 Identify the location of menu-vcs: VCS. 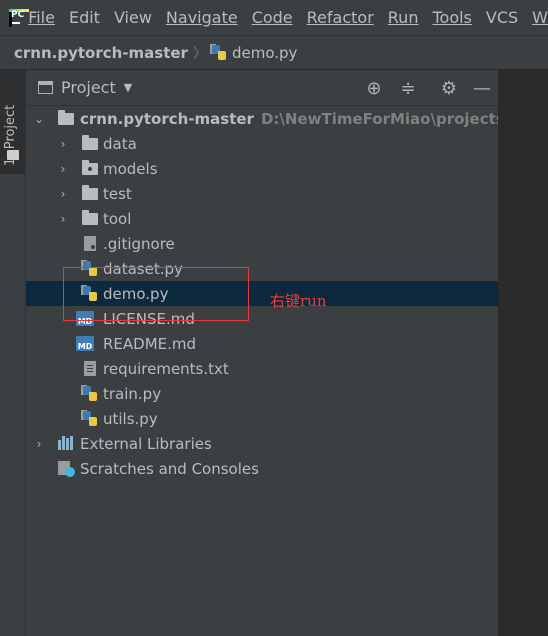
(502, 17).